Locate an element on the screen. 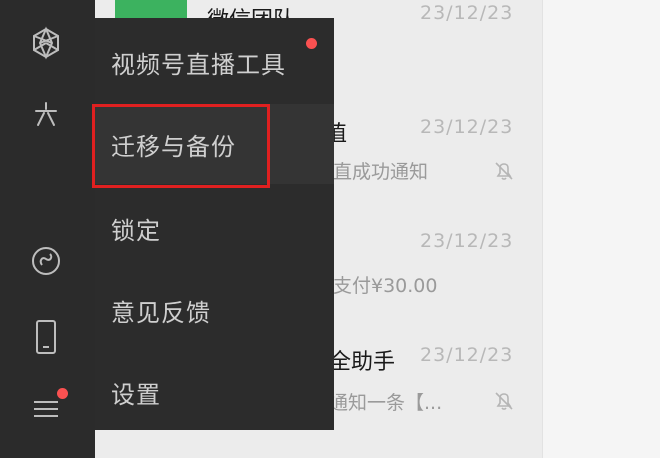 This screenshot has width=660, height=458. menu-item-channels-live-tools: 视频号直播工具 is located at coordinates (214, 62).